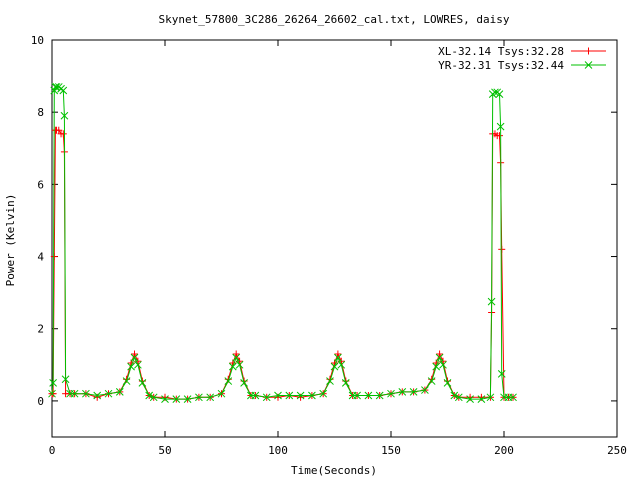 This screenshot has width=640, height=480. Describe the element at coordinates (501, 65) in the screenshot. I see `legend-label: YR-32.31 Tsys:32.44` at that location.